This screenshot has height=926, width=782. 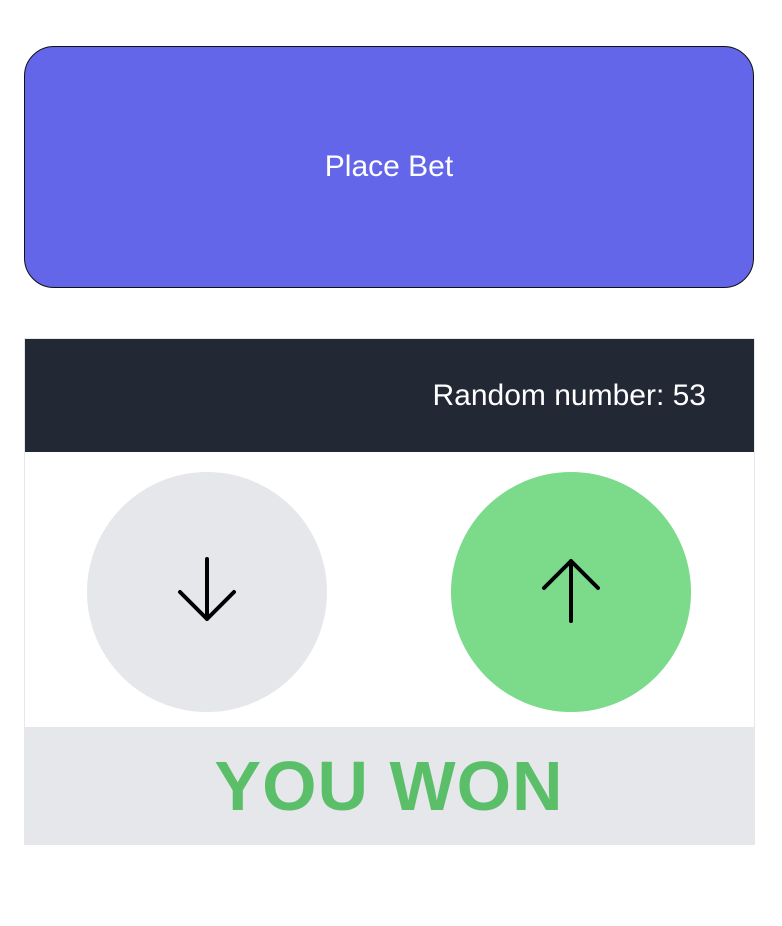 I want to click on result-text: YOU WON, so click(x=389, y=786).